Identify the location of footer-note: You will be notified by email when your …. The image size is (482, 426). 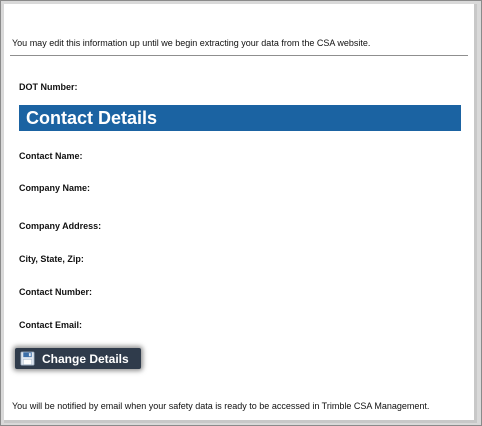
(221, 406).